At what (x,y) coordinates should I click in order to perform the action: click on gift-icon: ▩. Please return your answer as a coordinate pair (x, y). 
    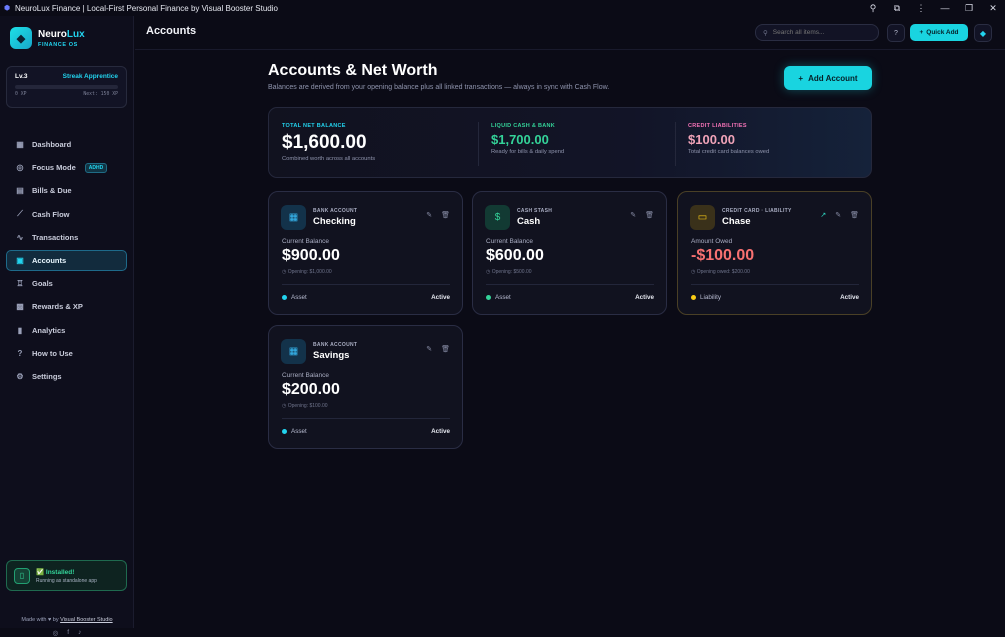
    Looking at the image, I should click on (20, 307).